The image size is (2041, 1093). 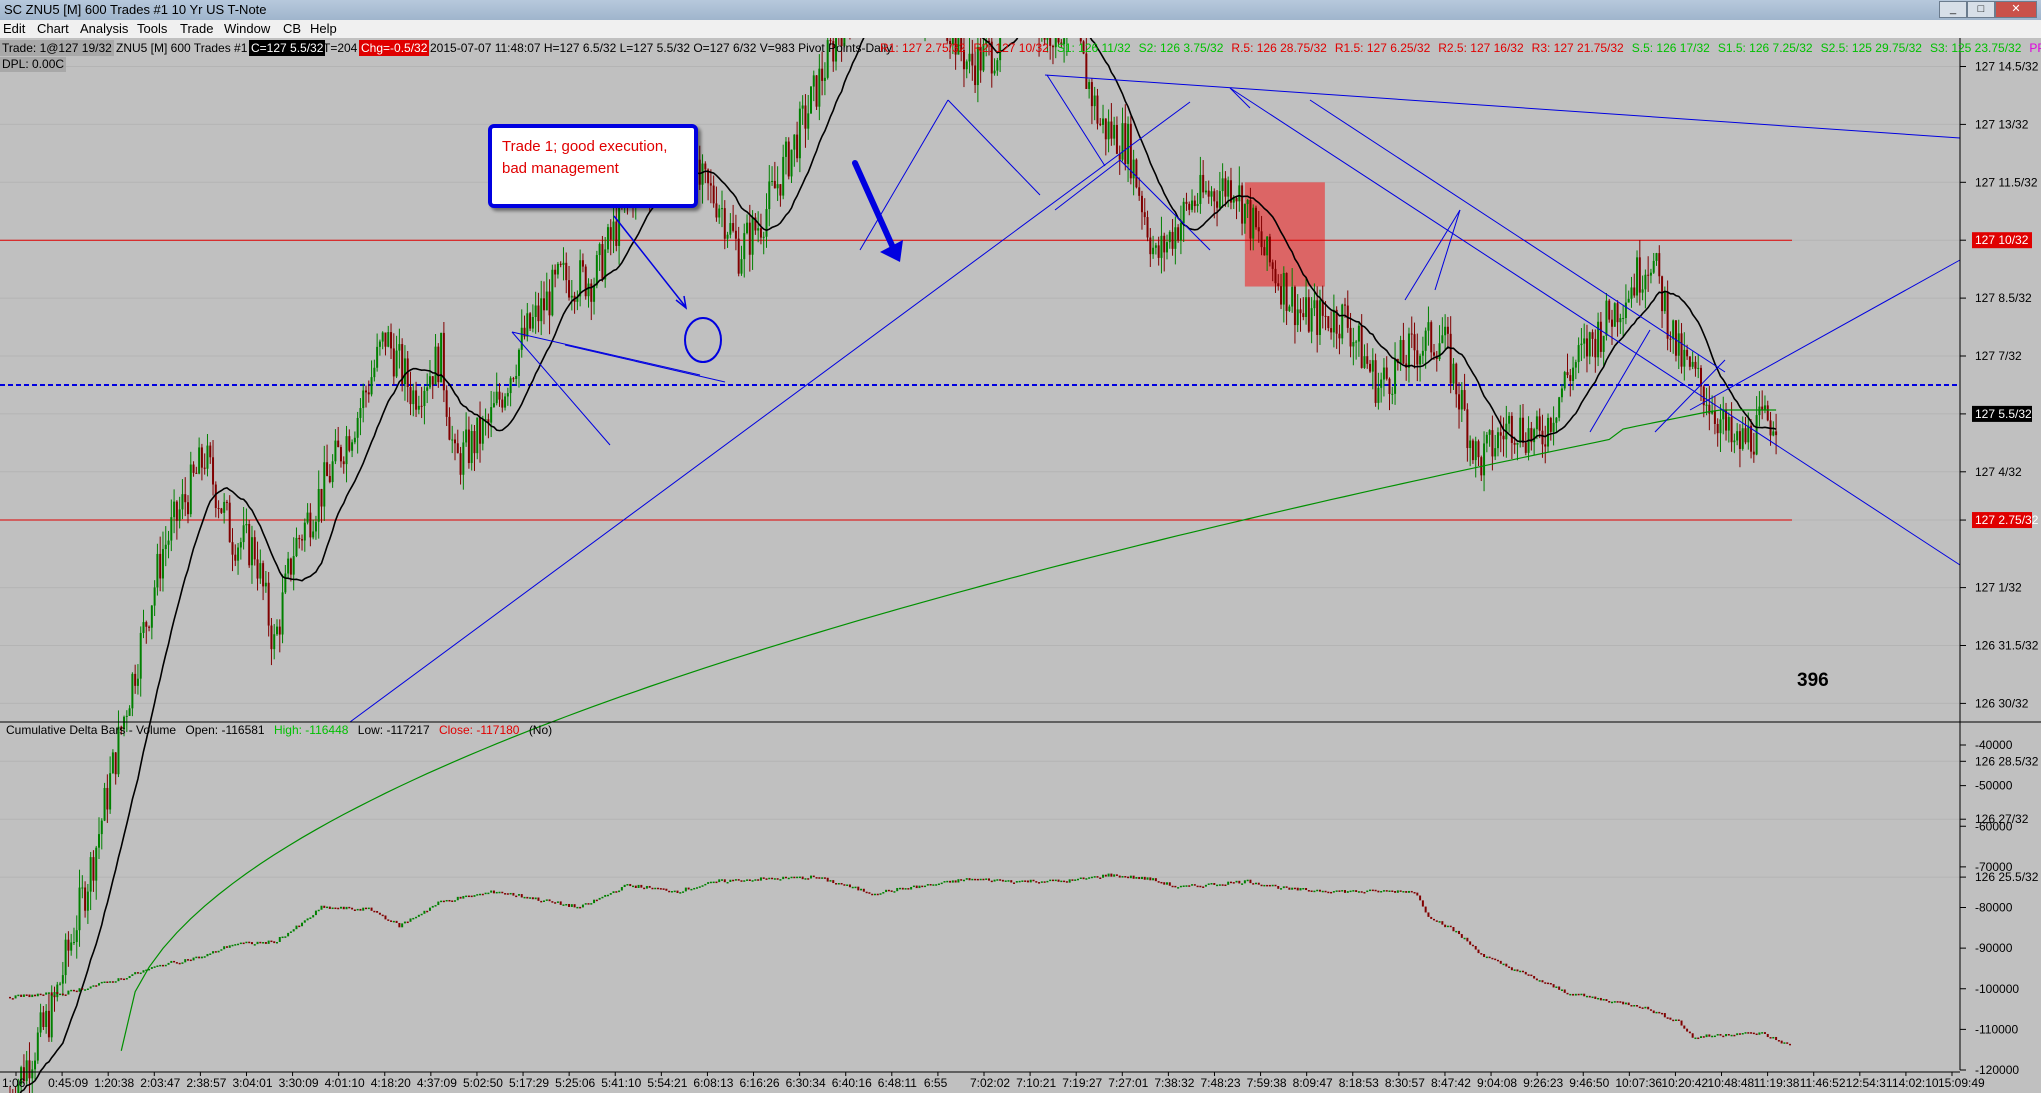 What do you see at coordinates (2016, 9) in the screenshot?
I see `close-button: ✕` at bounding box center [2016, 9].